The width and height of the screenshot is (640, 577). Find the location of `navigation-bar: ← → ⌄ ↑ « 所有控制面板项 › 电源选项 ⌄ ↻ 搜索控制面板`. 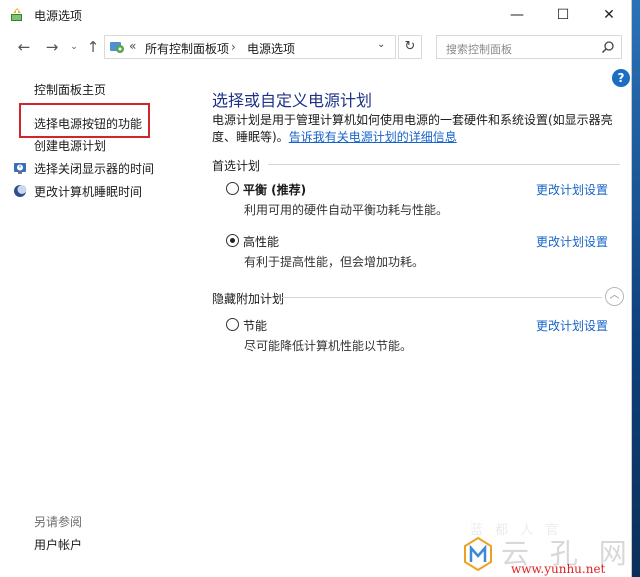

navigation-bar: ← → ⌄ ↑ « 所有控制面板项 › 电源选项 ⌄ ↻ 搜索控制面板 is located at coordinates (316, 47).